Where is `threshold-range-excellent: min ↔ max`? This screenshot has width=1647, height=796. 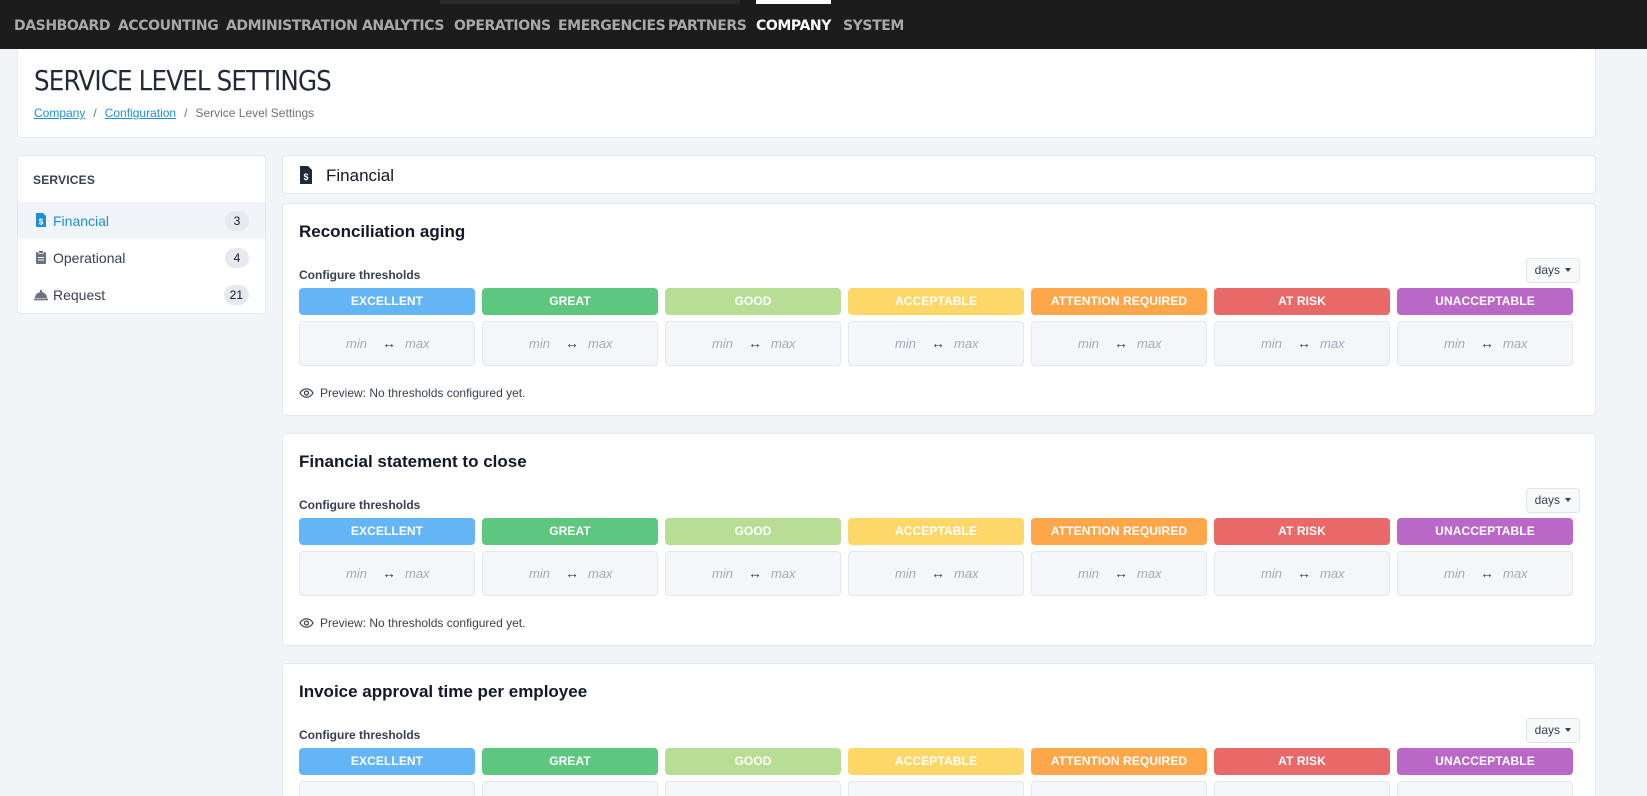
threshold-range-excellent: min ↔ max is located at coordinates (387, 573).